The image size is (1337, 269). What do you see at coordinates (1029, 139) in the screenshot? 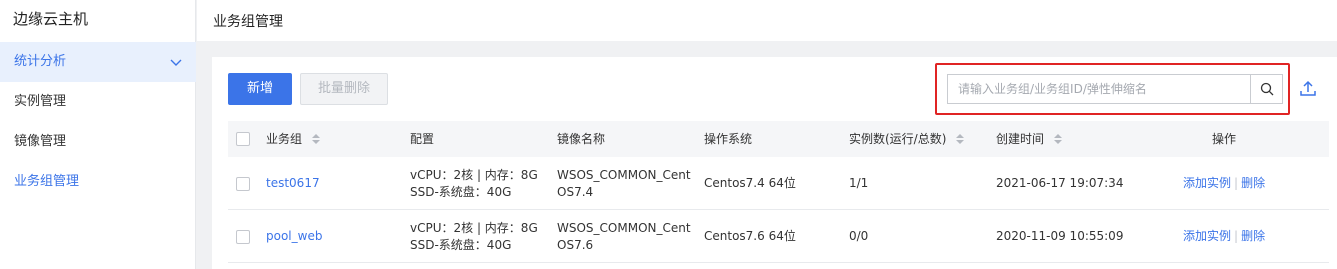
I see `column-header-created: 创建时间` at bounding box center [1029, 139].